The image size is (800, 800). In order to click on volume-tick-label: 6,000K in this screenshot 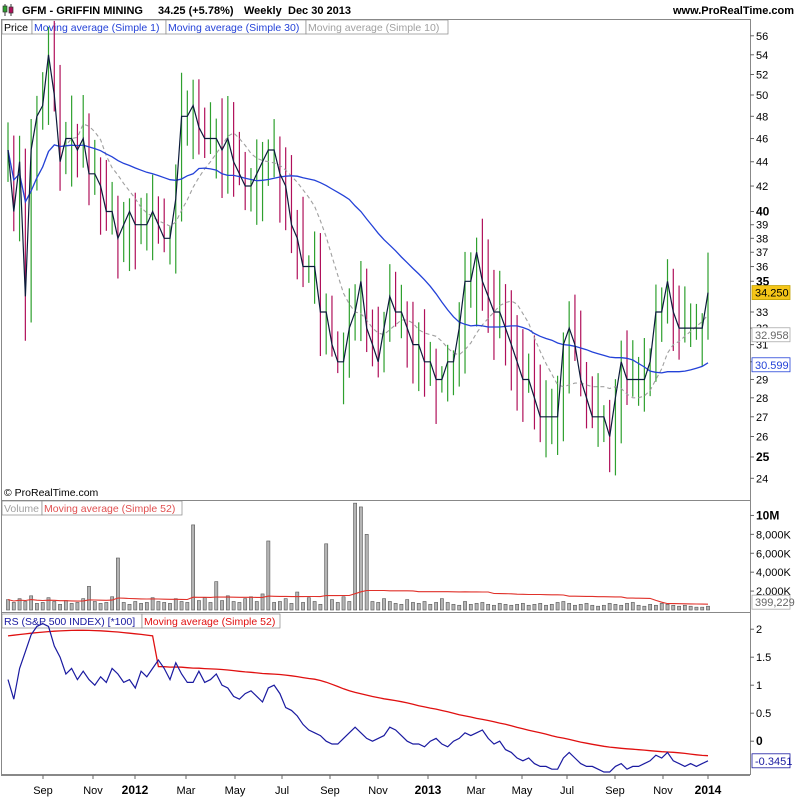, I will do `click(774, 554)`.